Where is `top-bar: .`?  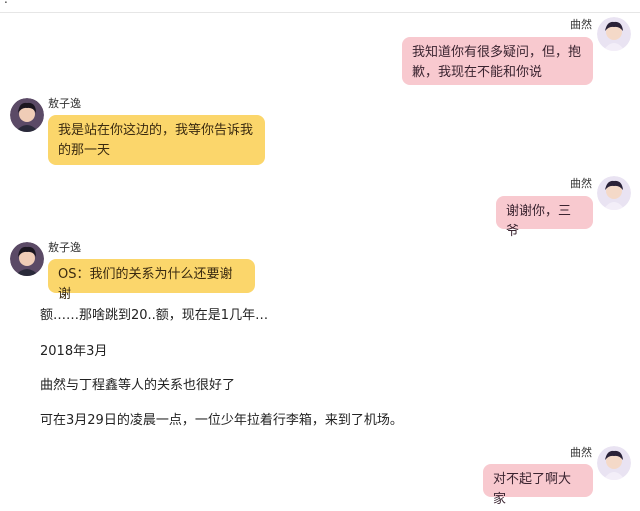
top-bar: . is located at coordinates (320, 6).